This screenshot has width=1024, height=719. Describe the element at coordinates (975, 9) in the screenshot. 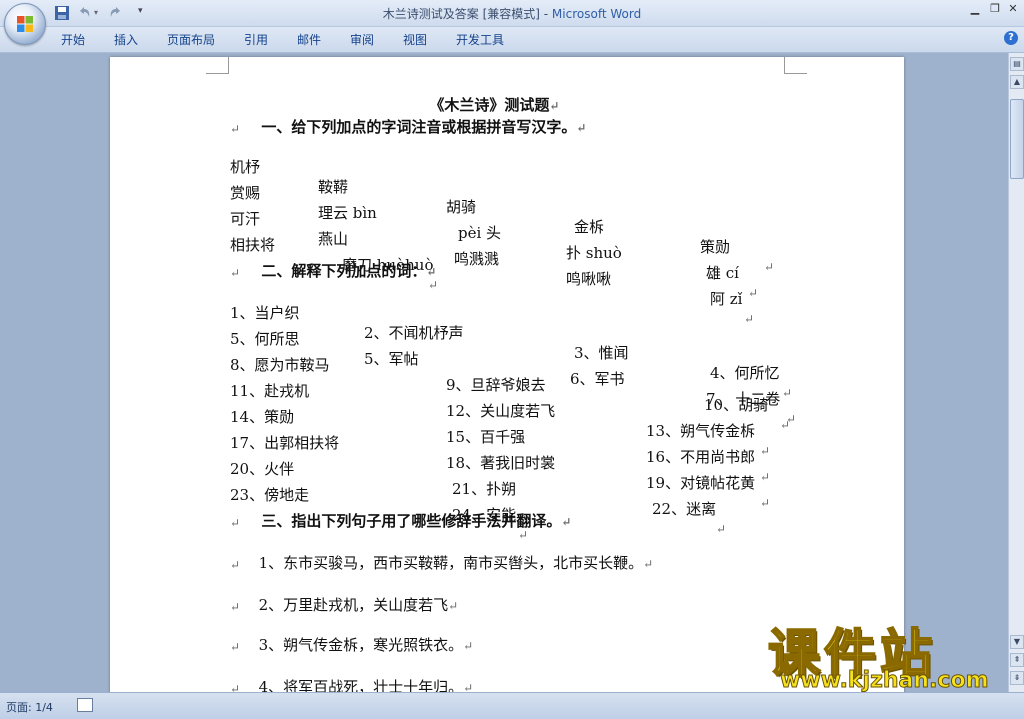

I see `minimize-icon: ▁` at that location.